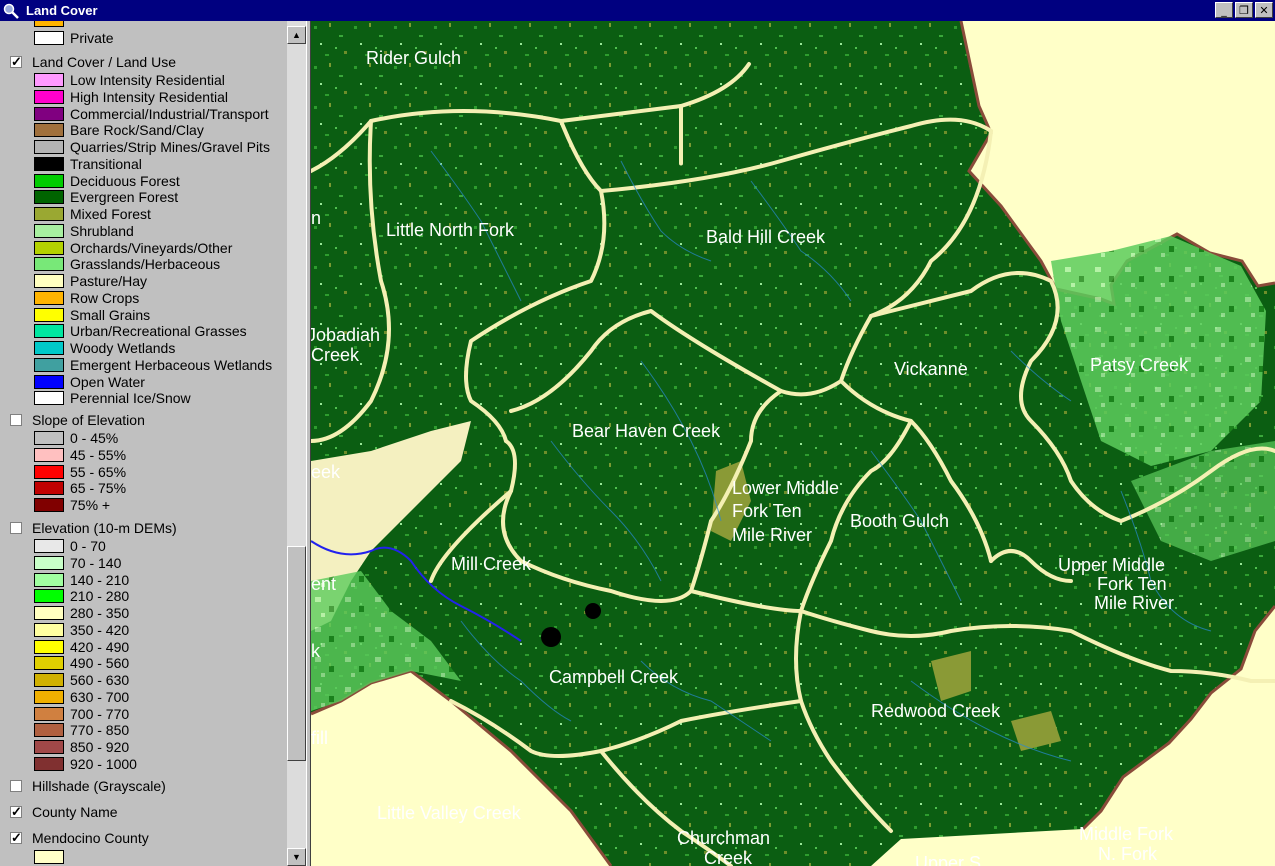 The image size is (1275, 866). I want to click on land-cover-class-label: Woody Wetlands, so click(123, 348).